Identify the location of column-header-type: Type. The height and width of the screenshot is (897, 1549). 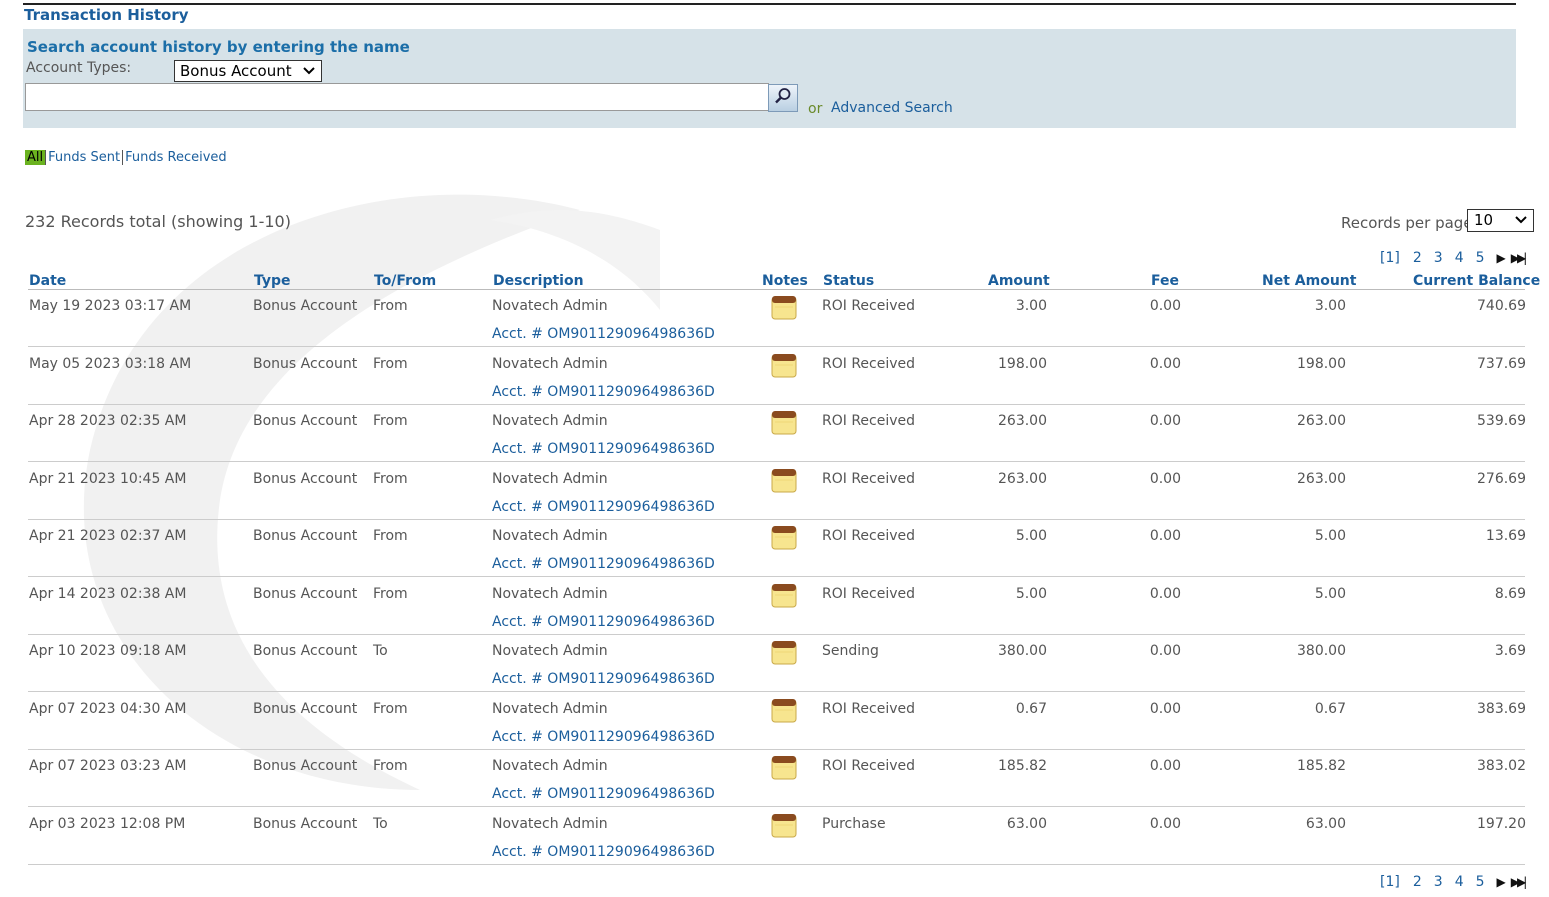
(272, 281).